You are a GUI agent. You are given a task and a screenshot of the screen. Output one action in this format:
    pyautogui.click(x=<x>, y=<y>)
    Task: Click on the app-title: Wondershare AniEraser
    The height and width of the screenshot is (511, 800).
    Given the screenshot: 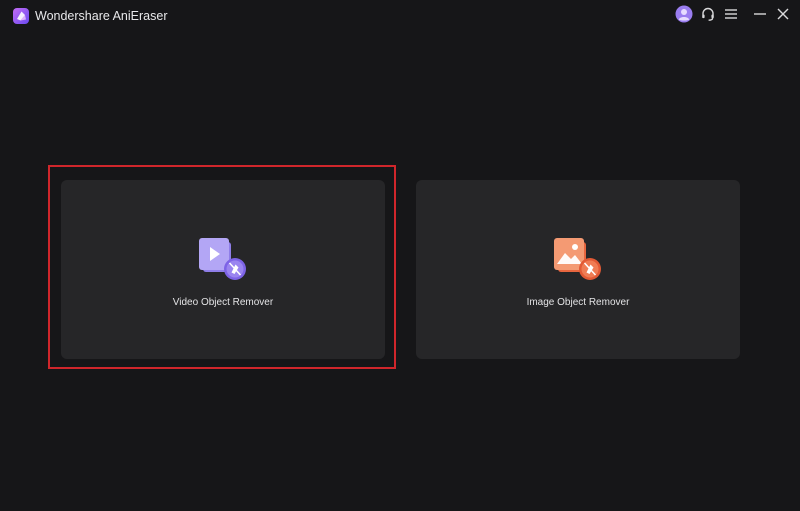 What is the action you would take?
    pyautogui.click(x=101, y=16)
    